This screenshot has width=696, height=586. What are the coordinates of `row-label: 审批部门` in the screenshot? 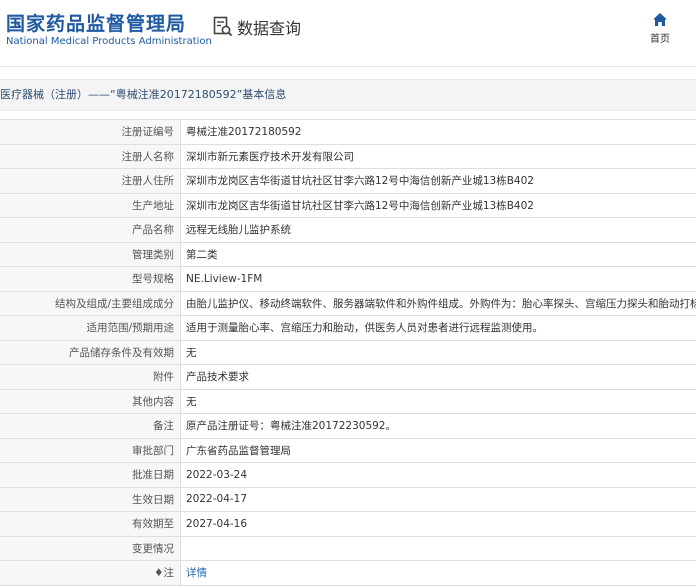 It's located at (90, 450).